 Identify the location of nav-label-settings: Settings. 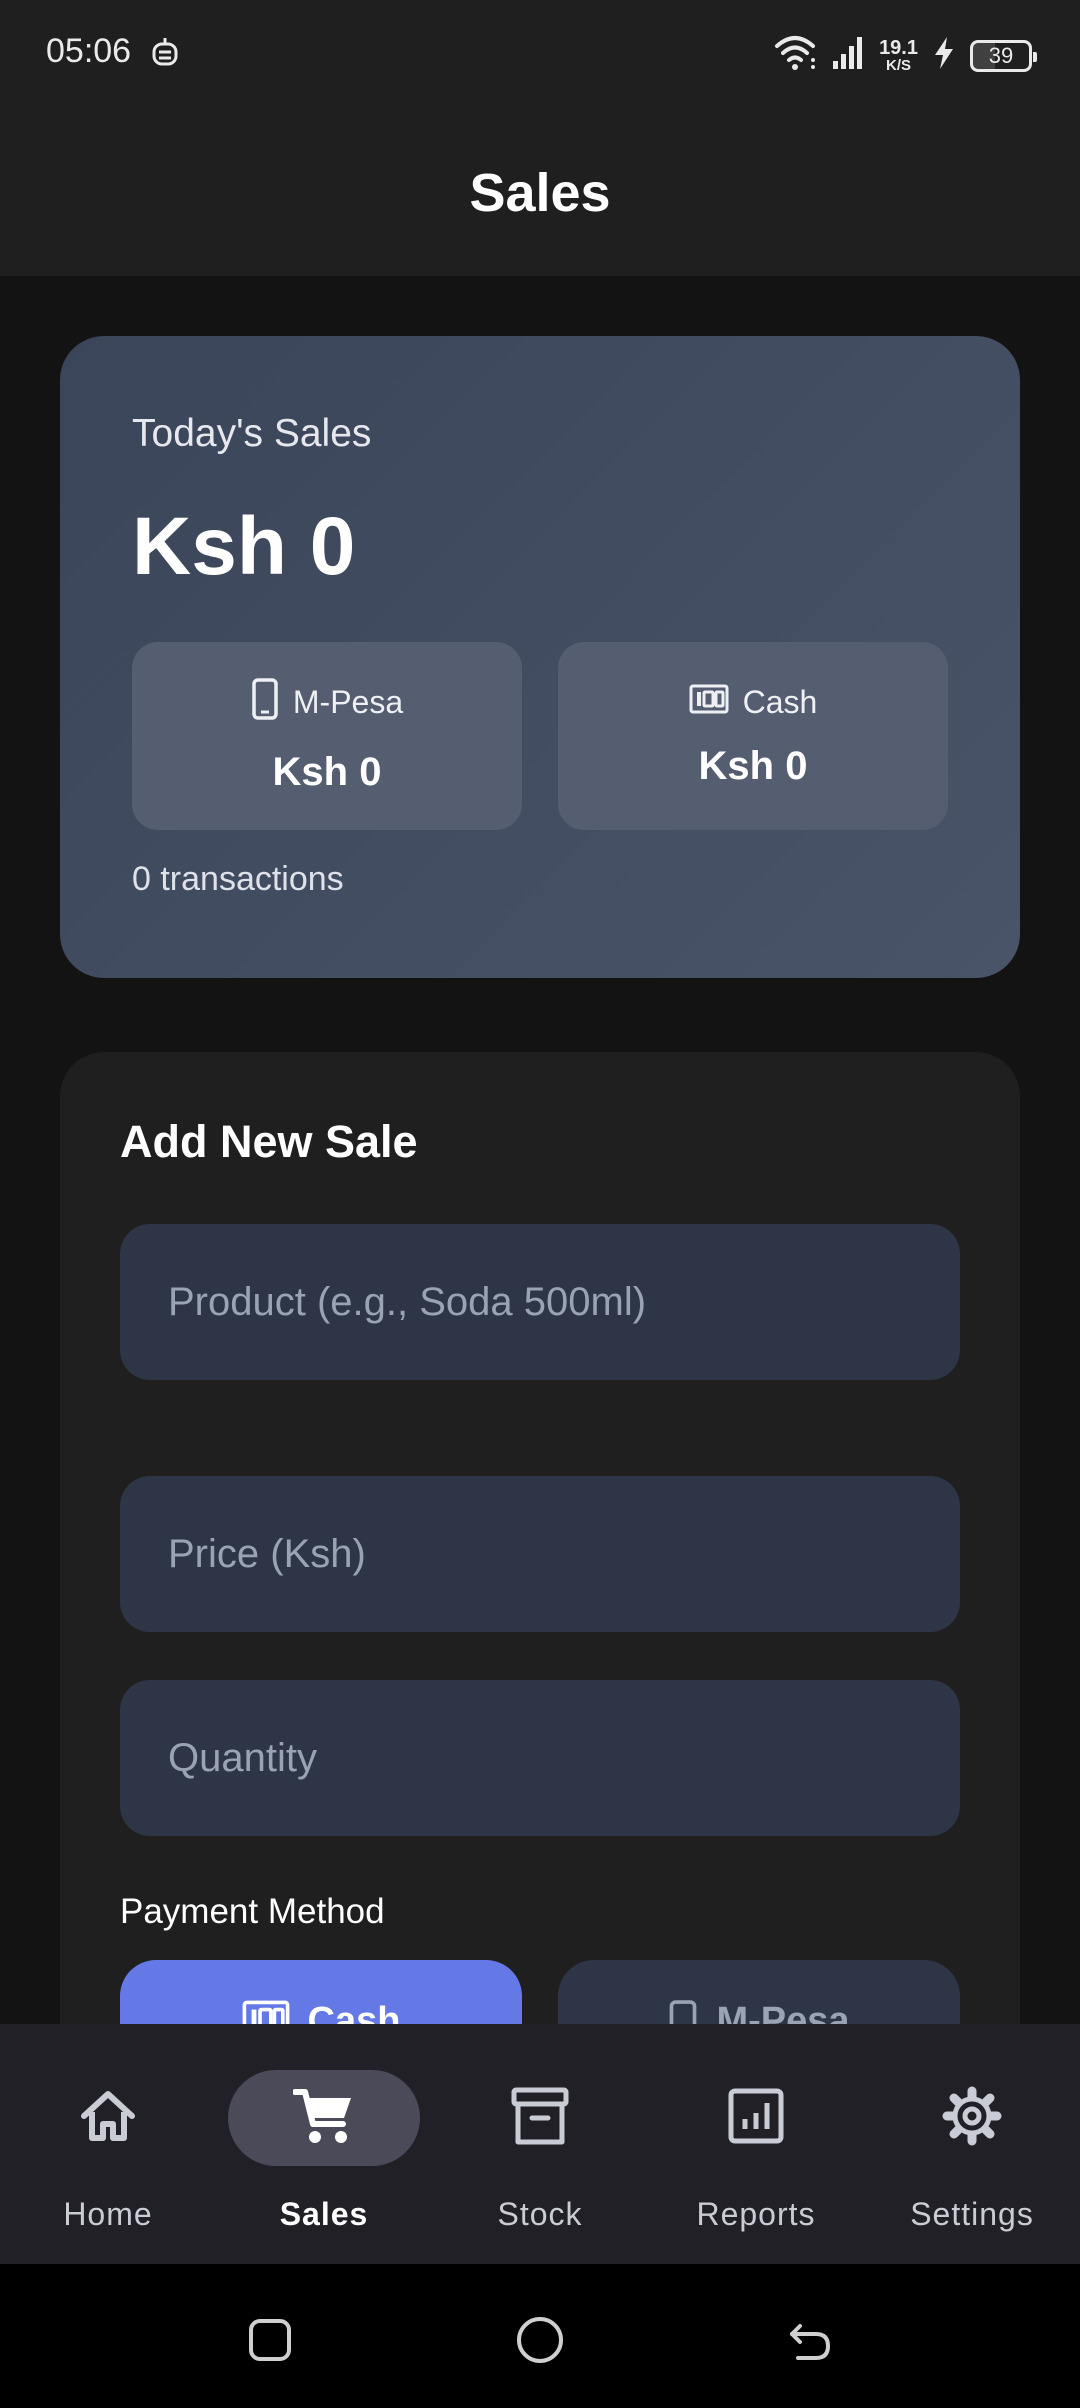
(972, 2214).